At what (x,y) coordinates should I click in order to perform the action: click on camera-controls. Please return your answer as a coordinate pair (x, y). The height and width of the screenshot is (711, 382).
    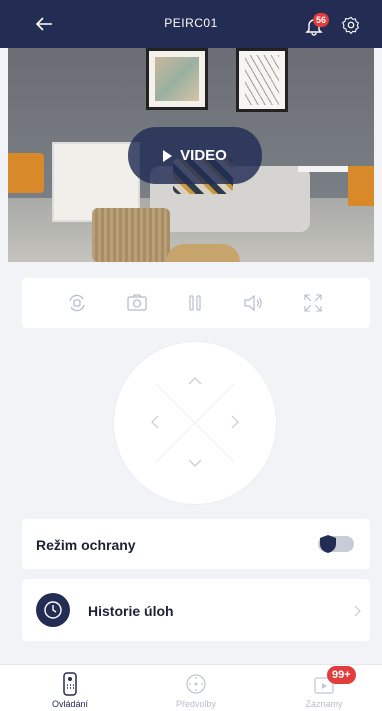
    Looking at the image, I should click on (196, 303).